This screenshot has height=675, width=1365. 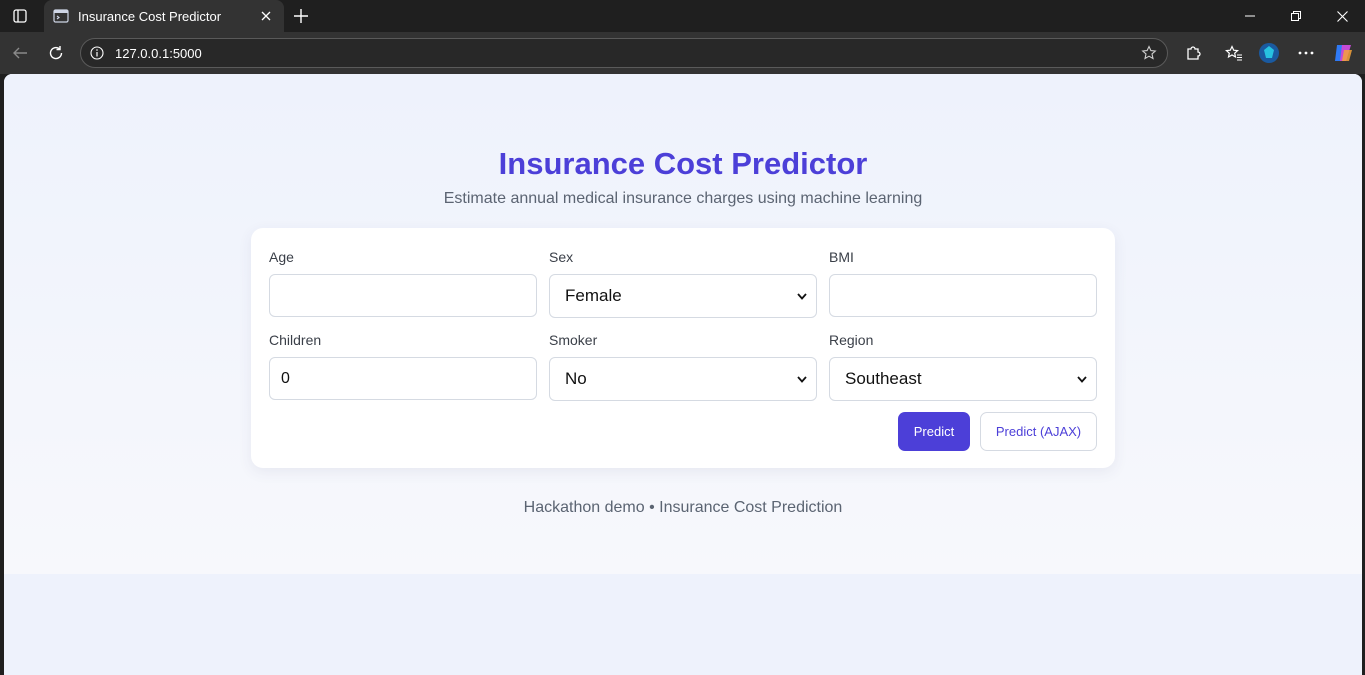 I want to click on copilot-shield-icon, so click(x=1269, y=53).